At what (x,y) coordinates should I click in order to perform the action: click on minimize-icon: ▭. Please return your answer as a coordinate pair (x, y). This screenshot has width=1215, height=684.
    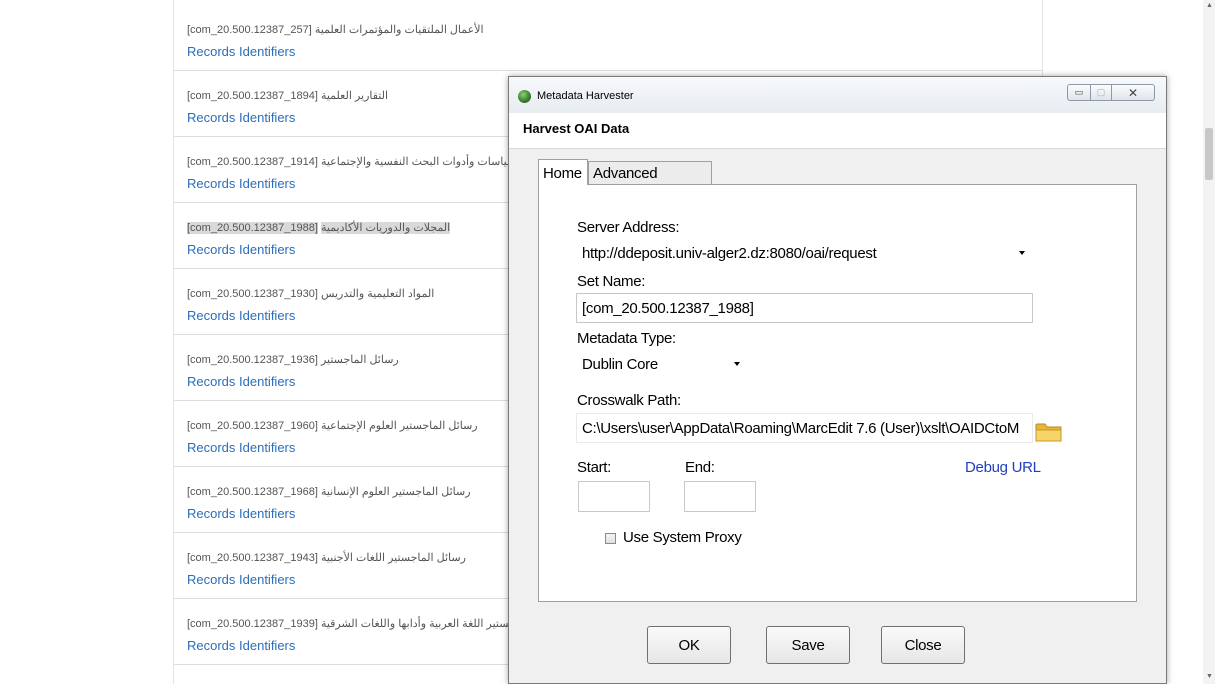
    Looking at the image, I should click on (1079, 92).